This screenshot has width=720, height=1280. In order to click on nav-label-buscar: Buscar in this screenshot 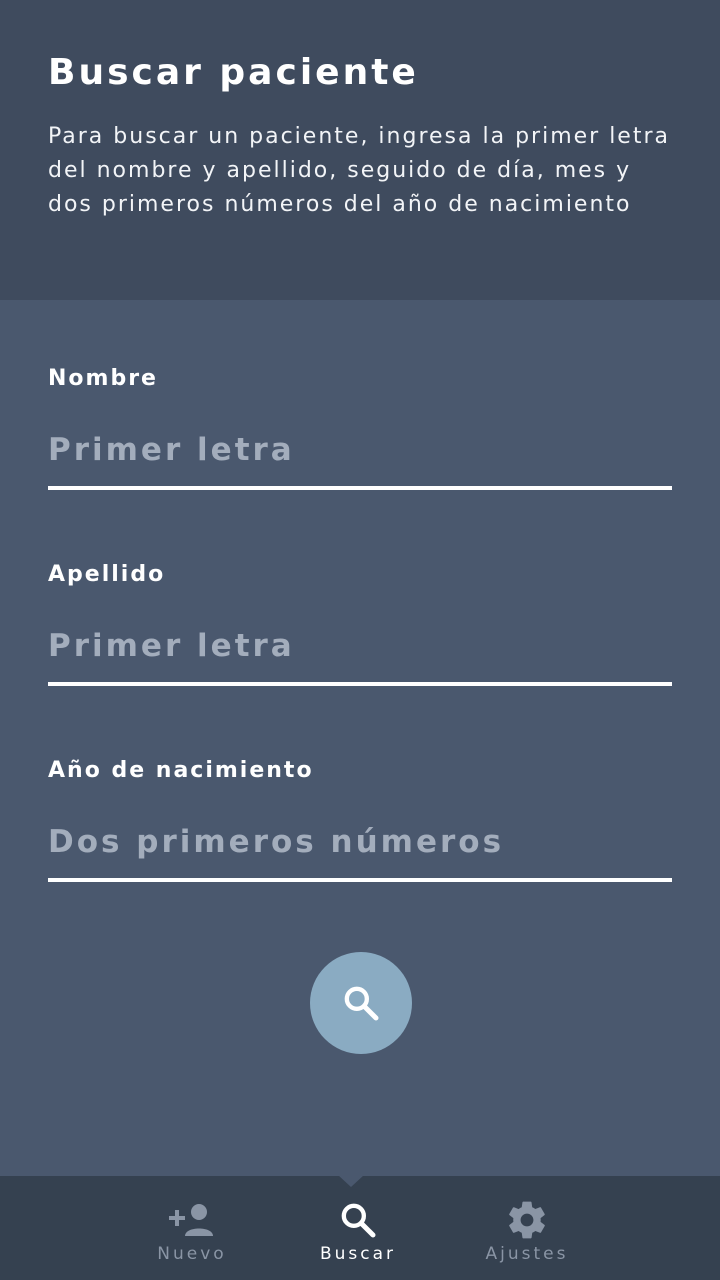, I will do `click(358, 1254)`.